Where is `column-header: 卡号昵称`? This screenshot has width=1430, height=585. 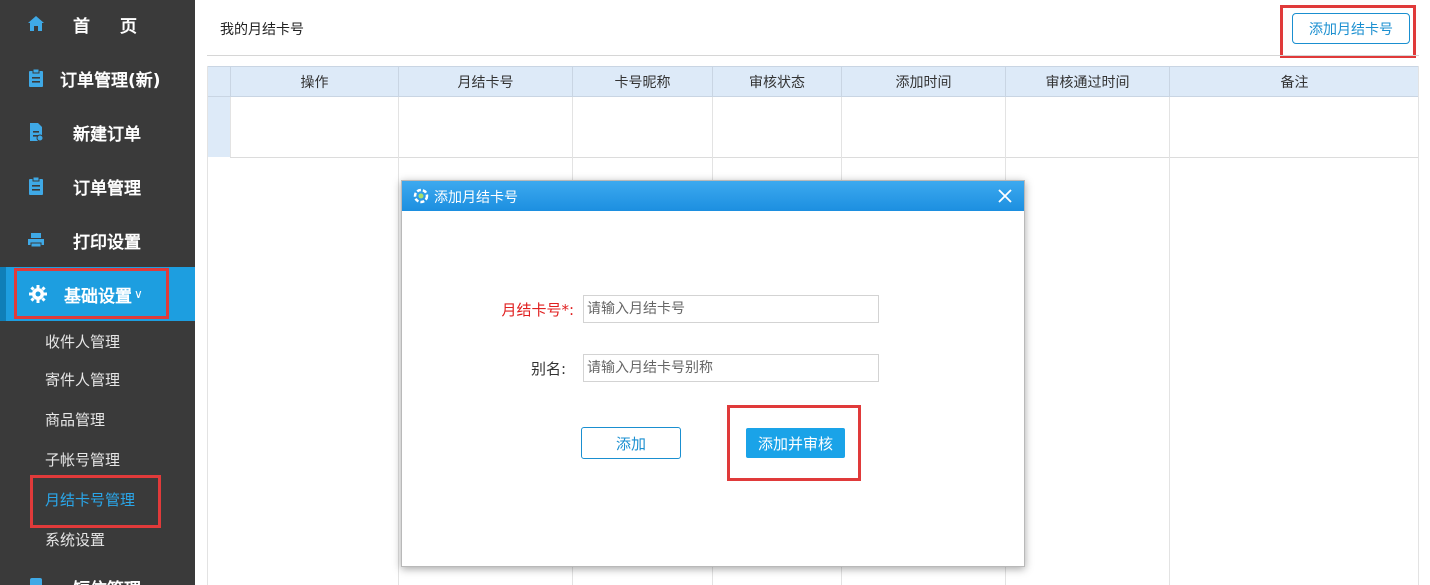
column-header: 卡号昵称 is located at coordinates (642, 82).